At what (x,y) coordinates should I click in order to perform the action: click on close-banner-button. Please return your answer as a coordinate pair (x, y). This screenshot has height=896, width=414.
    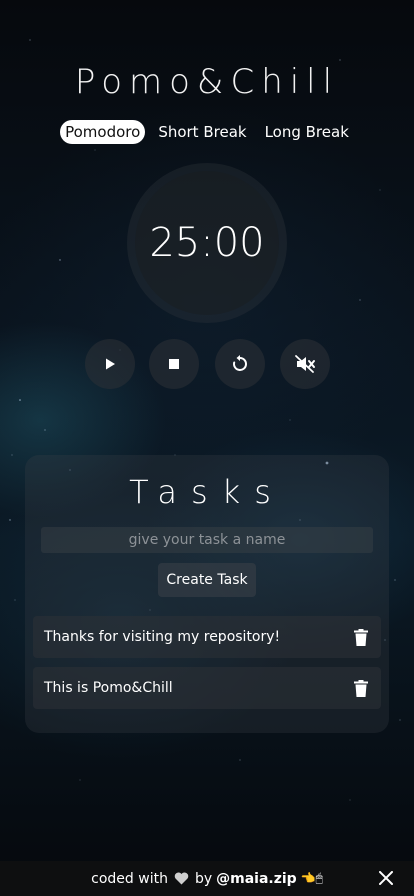
    Looking at the image, I should click on (386, 878).